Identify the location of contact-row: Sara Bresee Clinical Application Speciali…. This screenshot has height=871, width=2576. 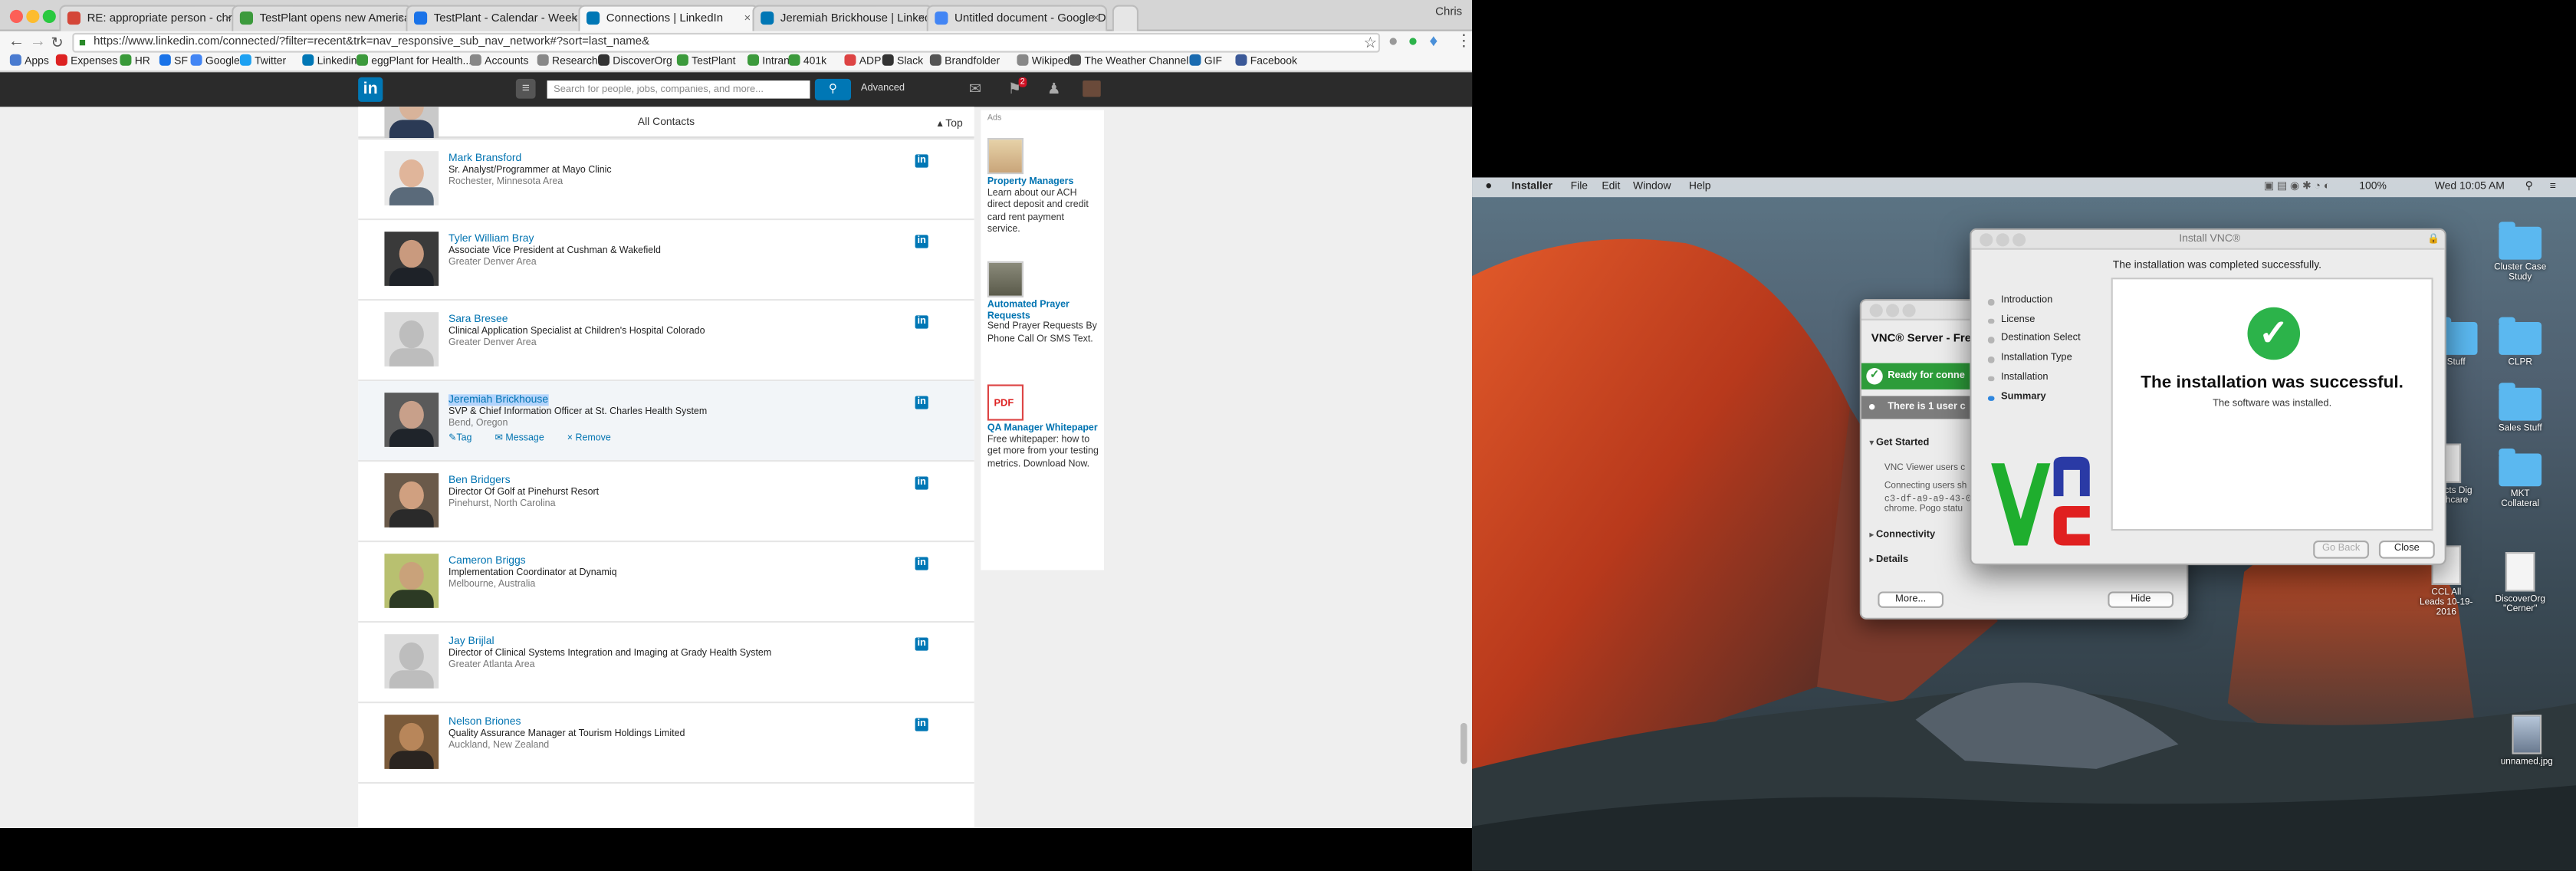
(666, 341).